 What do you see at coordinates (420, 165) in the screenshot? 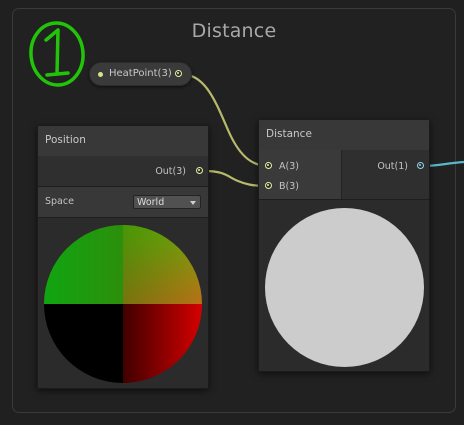
I see `distance-output-port` at bounding box center [420, 165].